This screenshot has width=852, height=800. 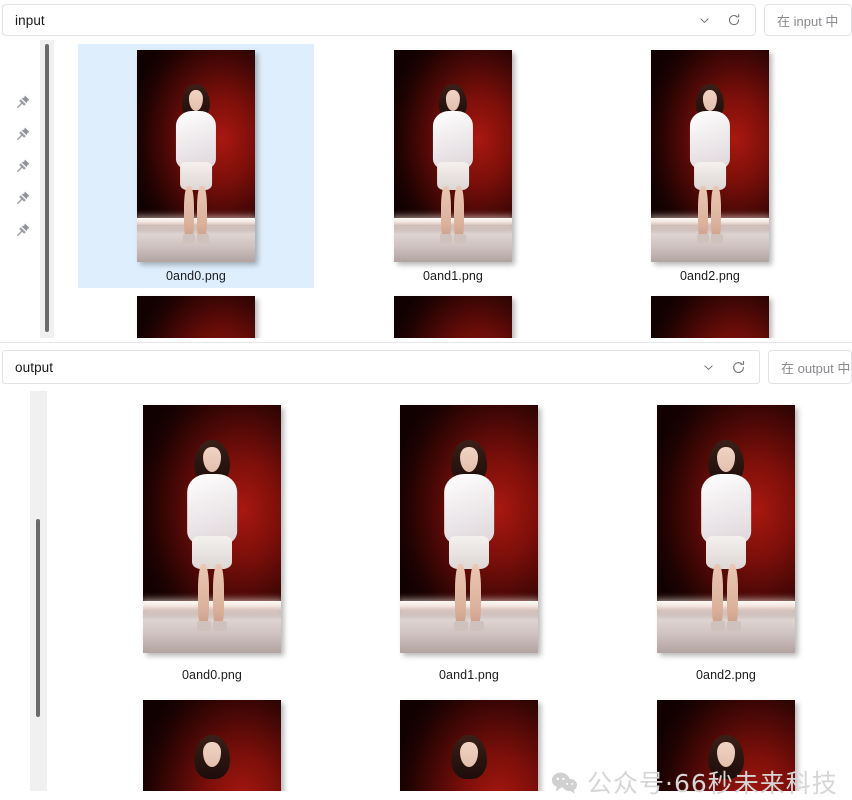 I want to click on output-navigation-pane, so click(x=15, y=591).